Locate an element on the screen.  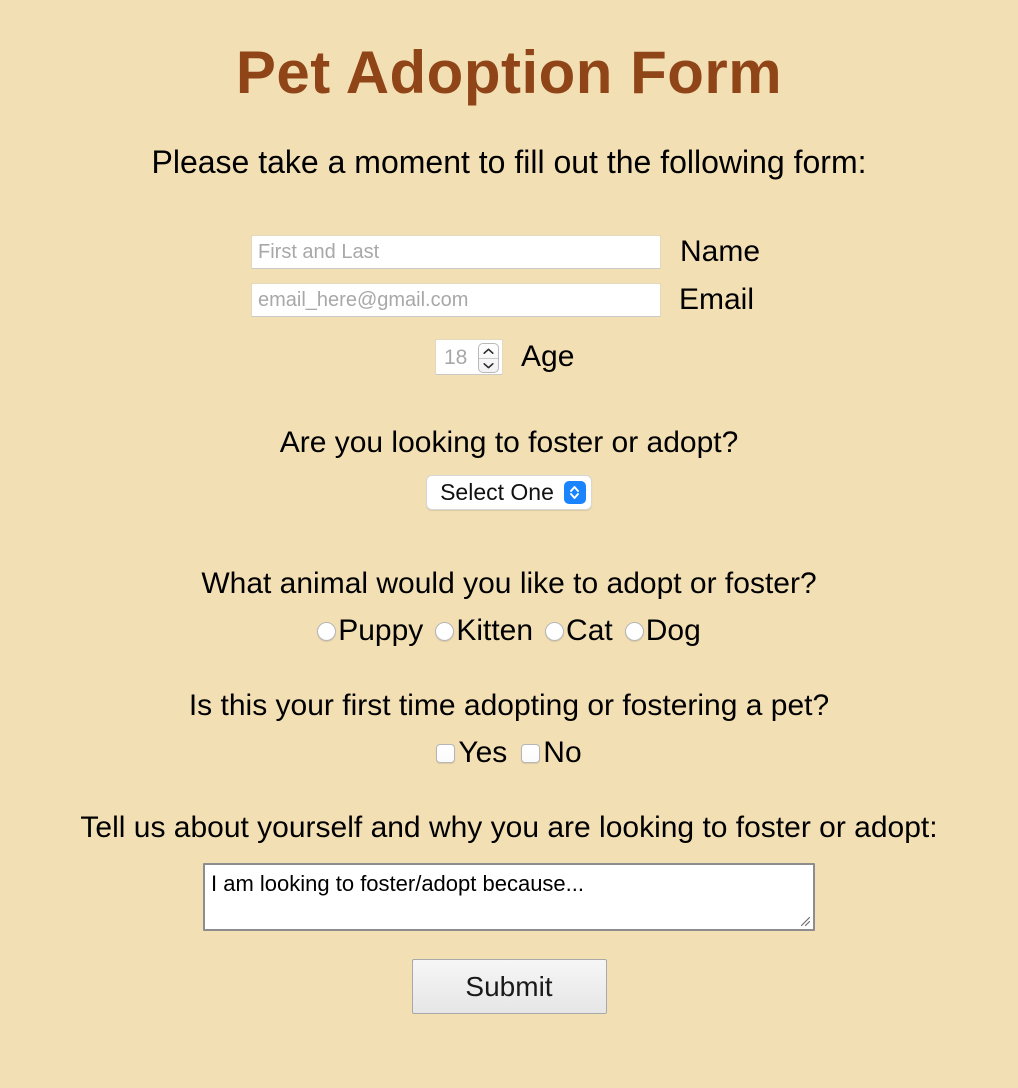
chevron-down-icon is located at coordinates (488, 366).